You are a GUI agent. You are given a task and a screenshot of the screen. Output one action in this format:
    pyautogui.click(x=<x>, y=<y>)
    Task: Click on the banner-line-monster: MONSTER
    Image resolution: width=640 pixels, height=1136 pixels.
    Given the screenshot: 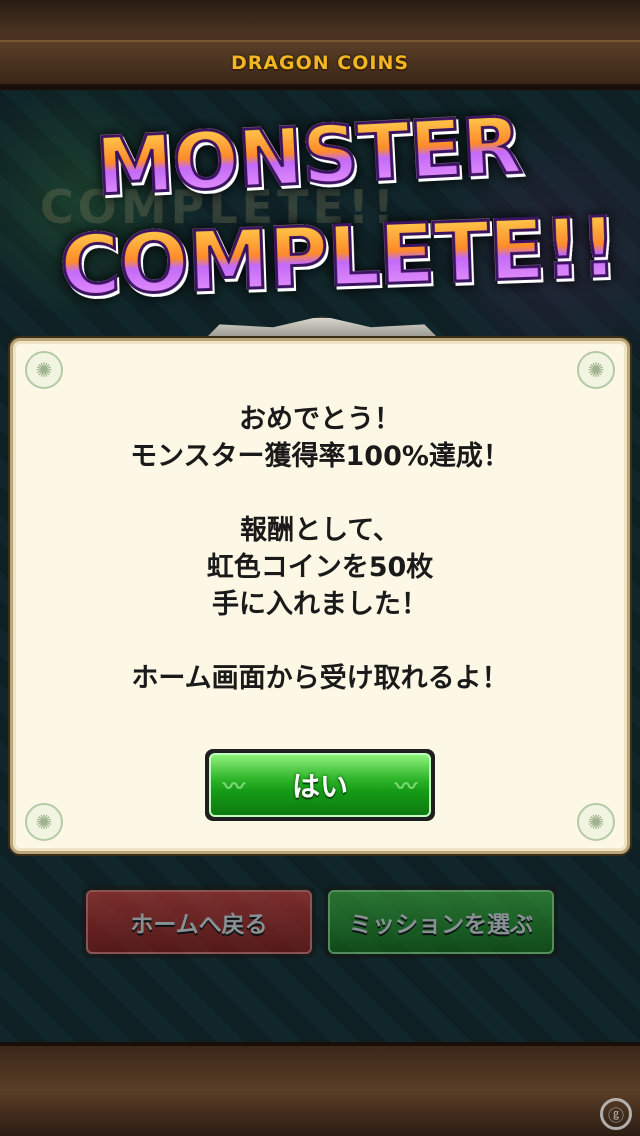 What is the action you would take?
    pyautogui.click(x=308, y=156)
    